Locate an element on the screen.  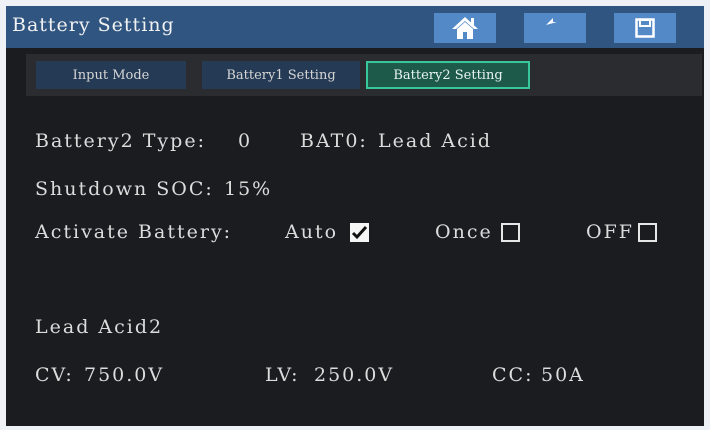
cc-value: 50A is located at coordinates (563, 375).